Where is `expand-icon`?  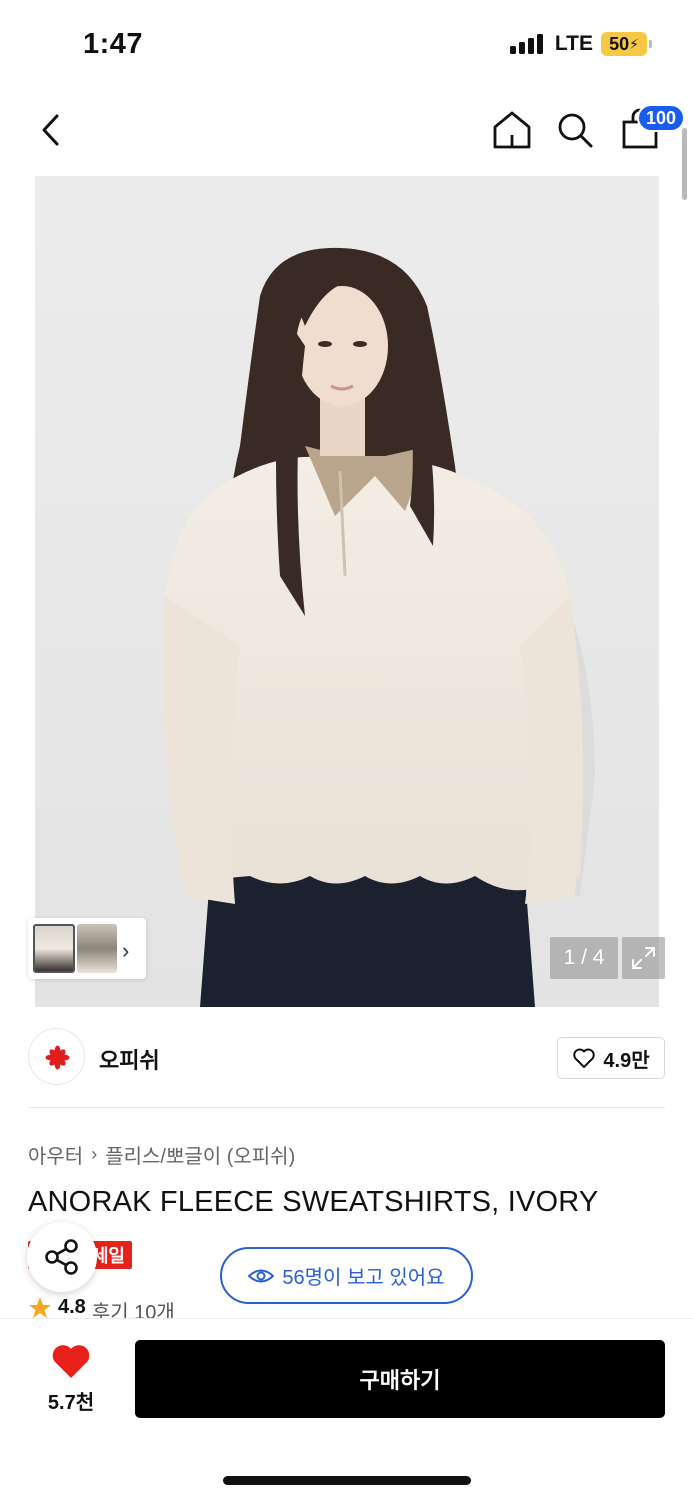 expand-icon is located at coordinates (643, 958).